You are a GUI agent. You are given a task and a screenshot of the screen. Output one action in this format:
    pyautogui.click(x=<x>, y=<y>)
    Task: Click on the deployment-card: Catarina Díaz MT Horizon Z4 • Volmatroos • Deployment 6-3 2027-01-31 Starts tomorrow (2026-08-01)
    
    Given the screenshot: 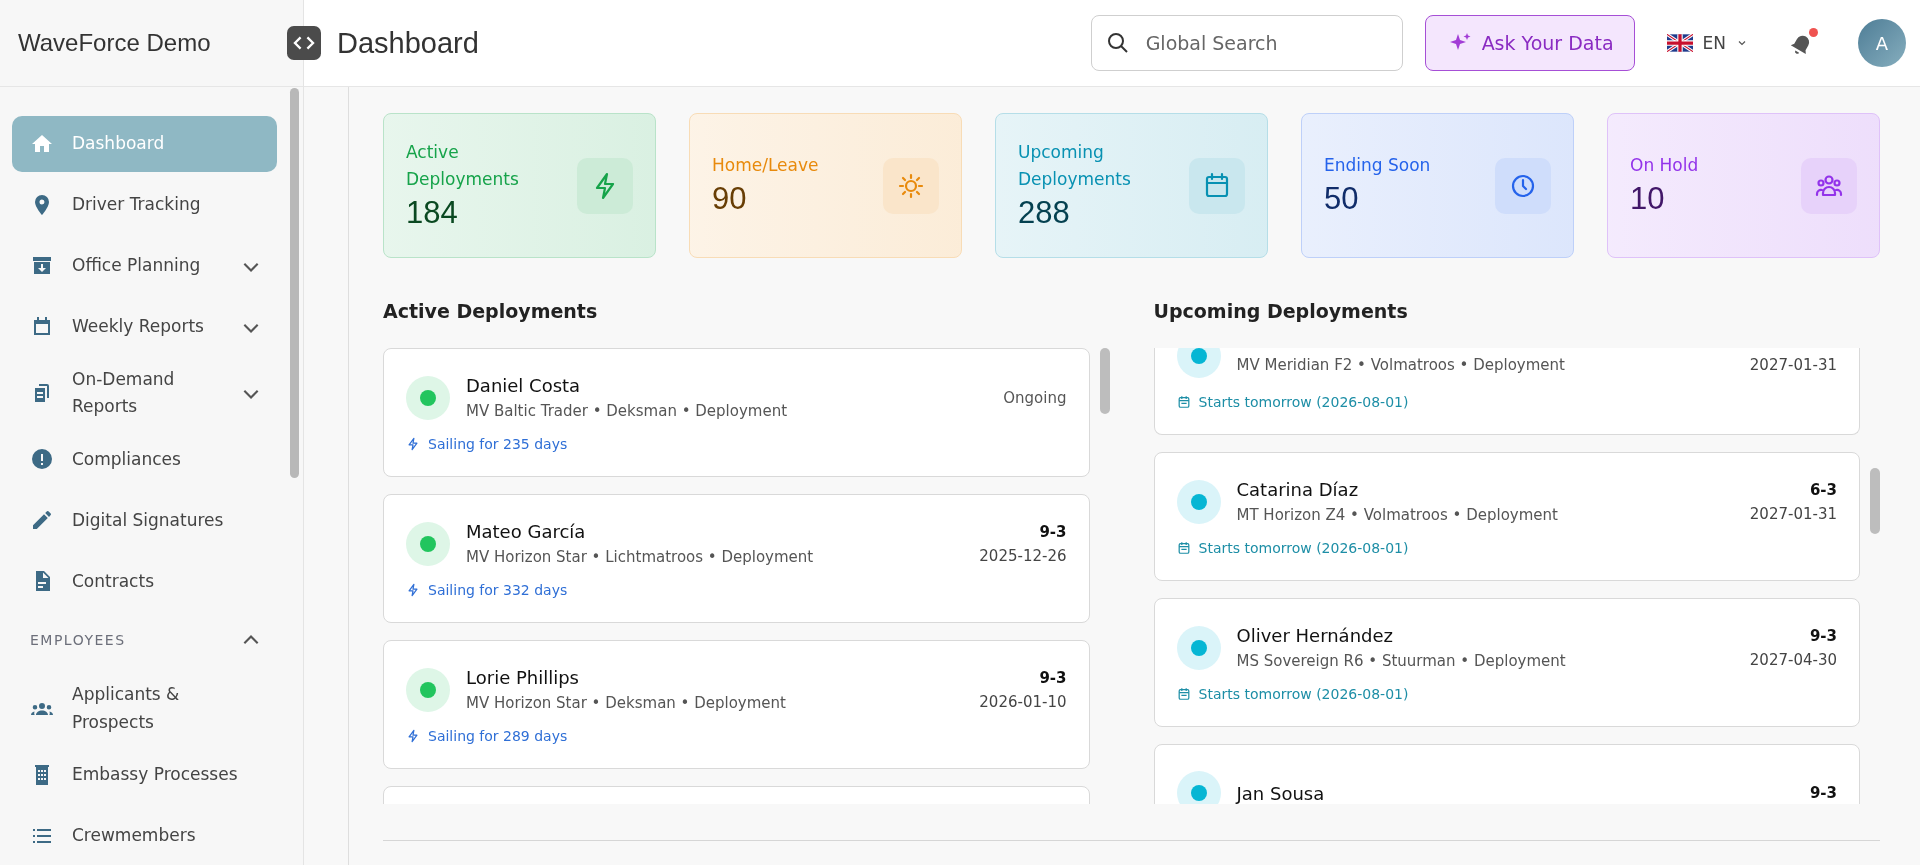 What is the action you would take?
    pyautogui.click(x=1506, y=516)
    